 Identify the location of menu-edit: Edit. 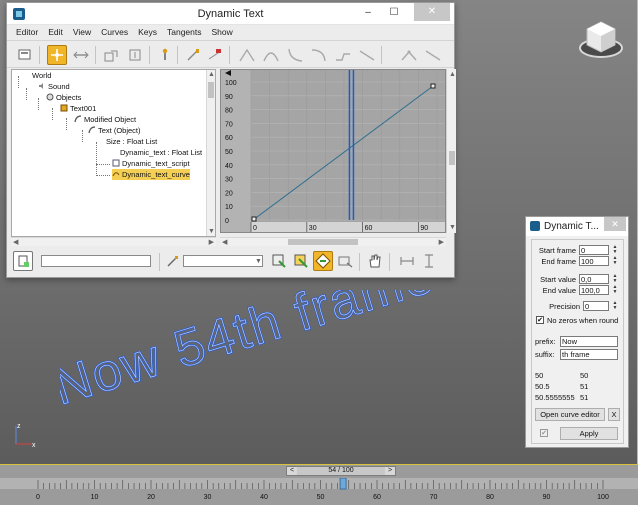
(55, 32).